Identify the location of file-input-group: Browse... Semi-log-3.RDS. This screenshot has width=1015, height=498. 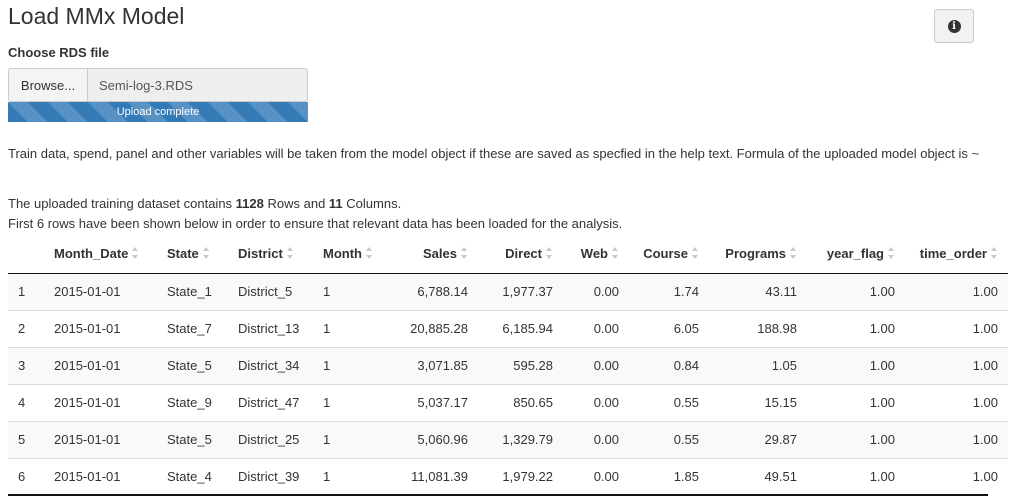
(158, 85).